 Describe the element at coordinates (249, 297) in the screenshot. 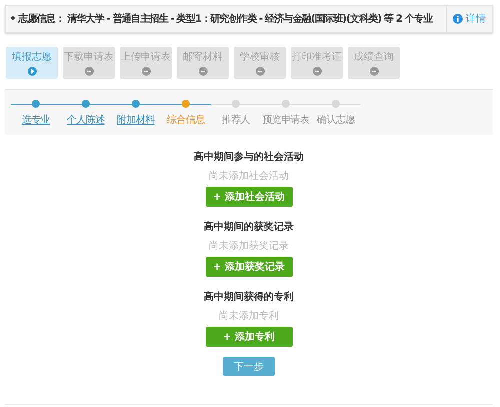

I see `section-heading: 高中期间获得的专利` at that location.